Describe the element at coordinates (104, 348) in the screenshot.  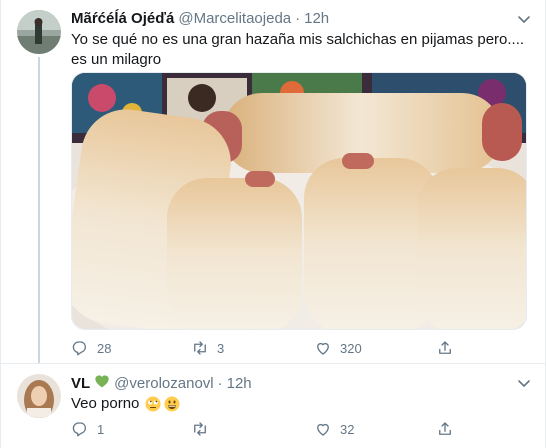
I see `reply-count: 28` at that location.